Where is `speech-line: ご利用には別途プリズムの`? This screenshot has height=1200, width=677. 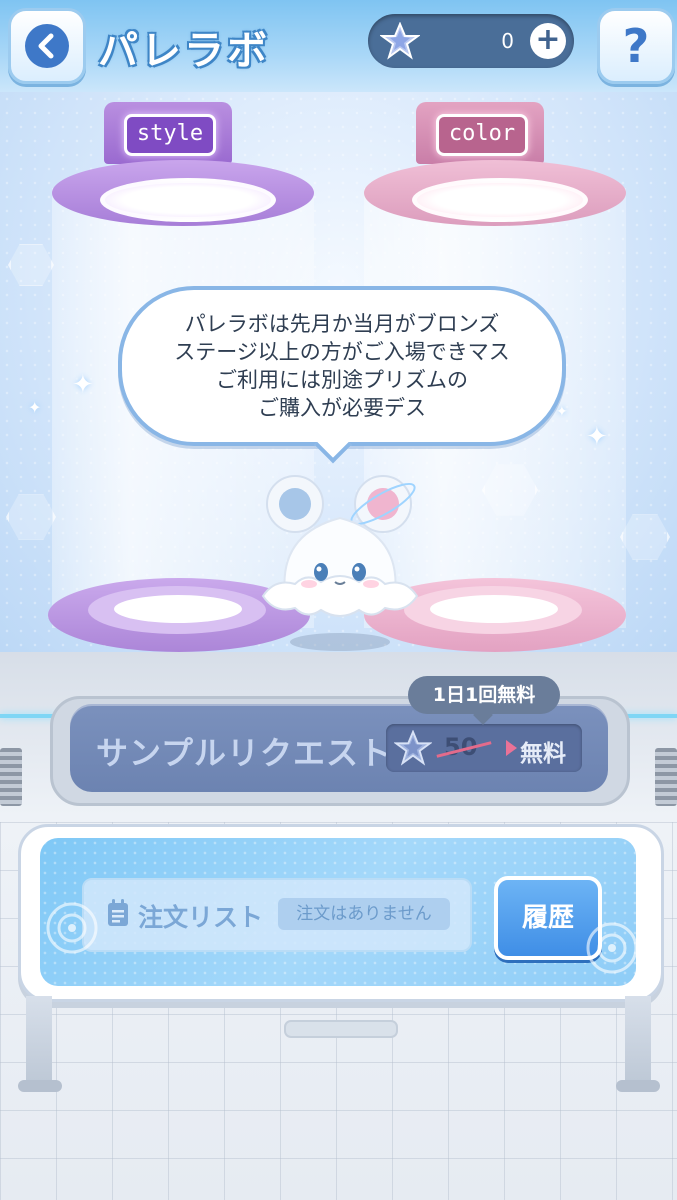 speech-line: ご利用には別途プリズムの is located at coordinates (342, 380).